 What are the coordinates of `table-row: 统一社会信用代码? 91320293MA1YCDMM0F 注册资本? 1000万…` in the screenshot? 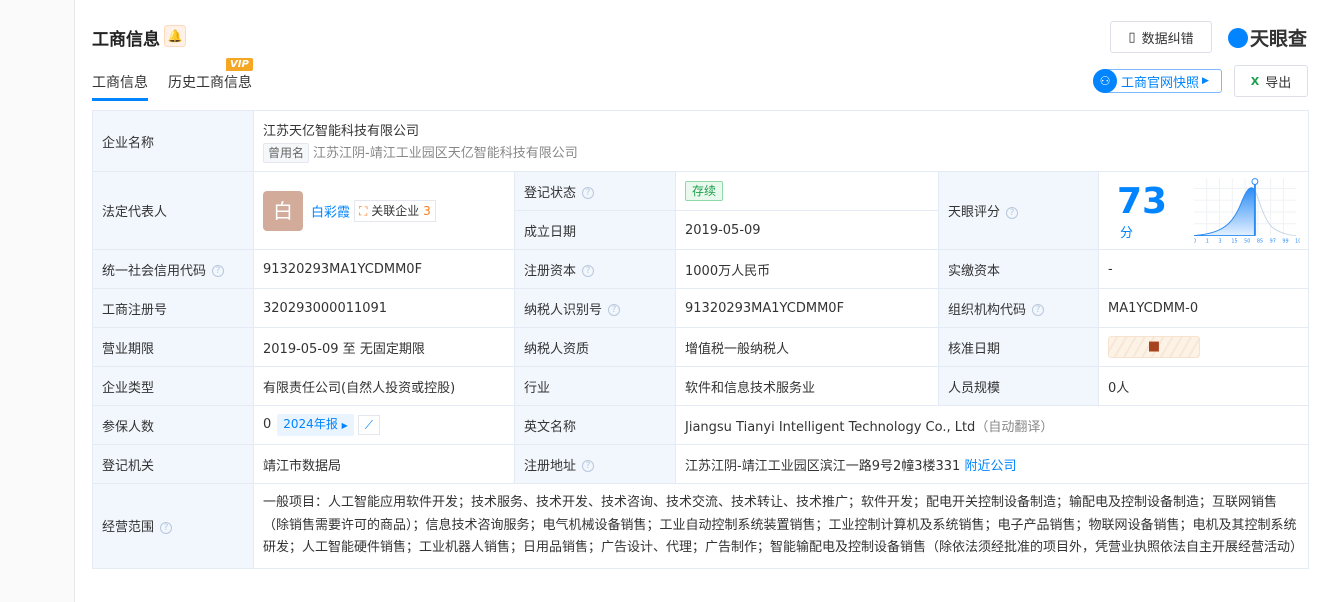 It's located at (701, 269).